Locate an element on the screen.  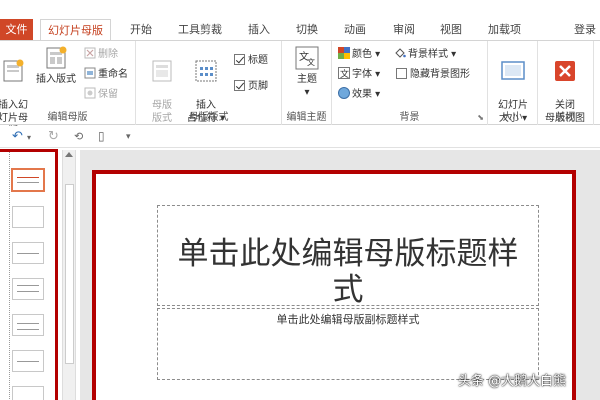
delete-button: 删除 is located at coordinates (101, 55).